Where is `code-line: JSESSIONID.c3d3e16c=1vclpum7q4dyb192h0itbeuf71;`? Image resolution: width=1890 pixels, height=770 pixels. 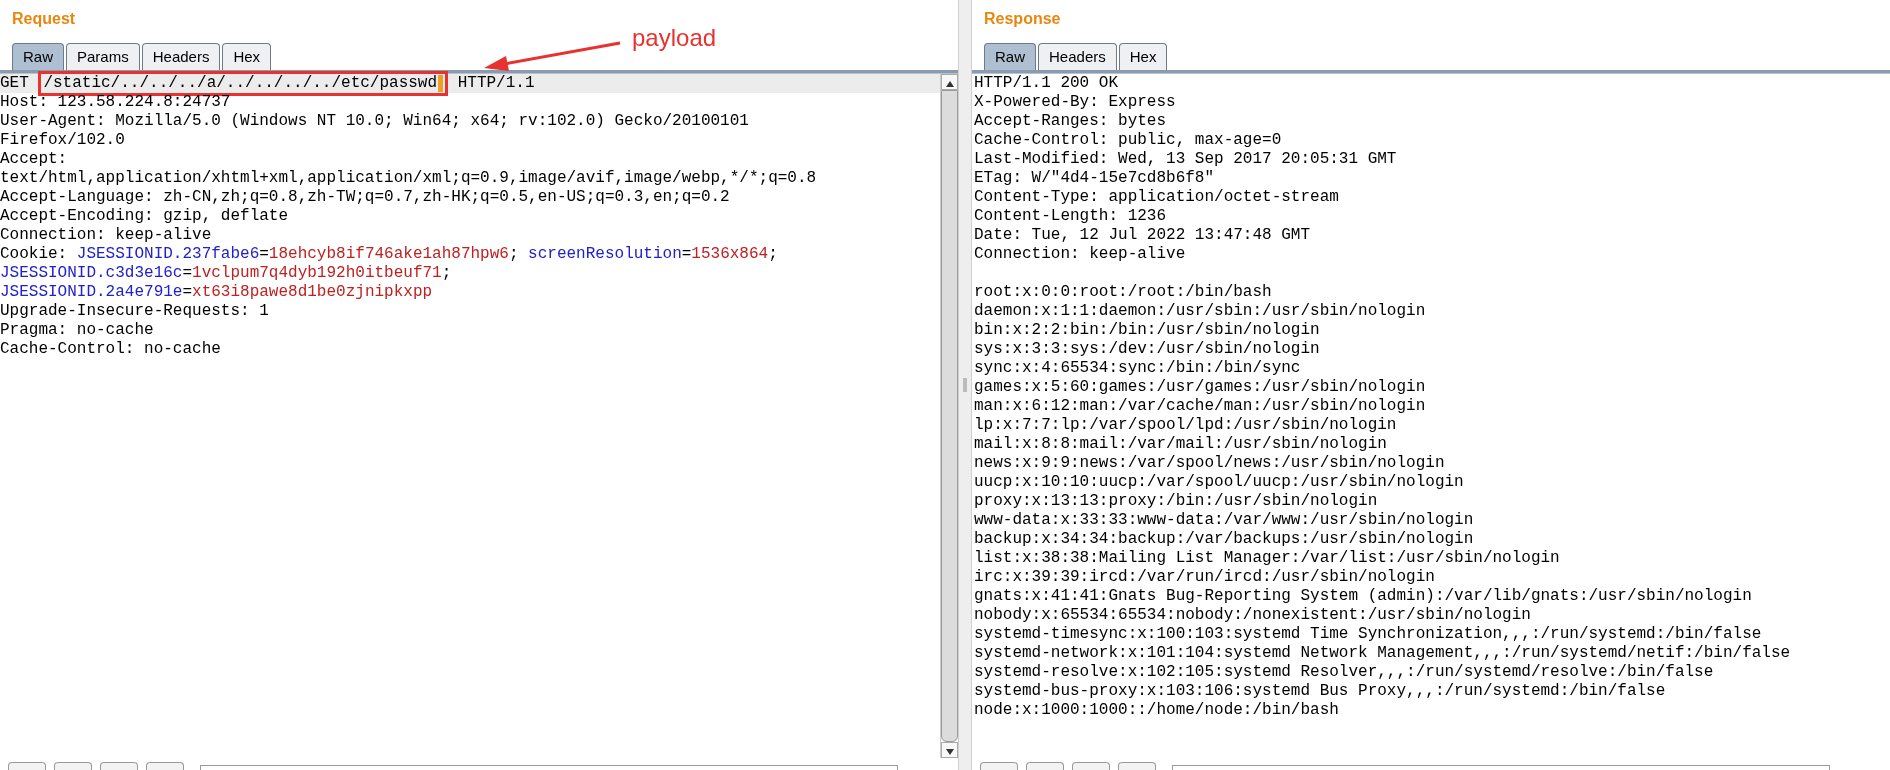
code-line: JSESSIONID.c3d3e16c=1vclpum7q4dyb192h0itbeuf71; is located at coordinates (226, 273).